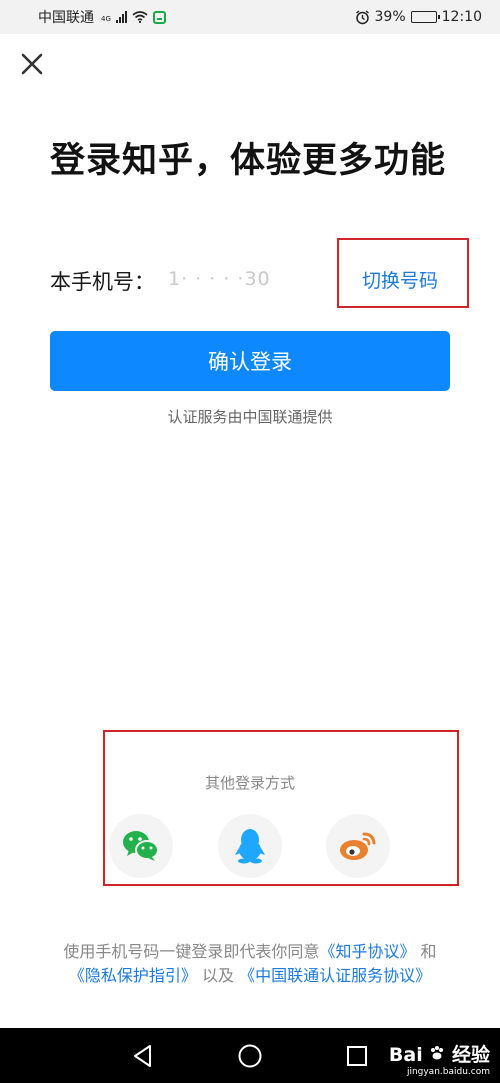  I want to click on battery-icon, so click(425, 17).